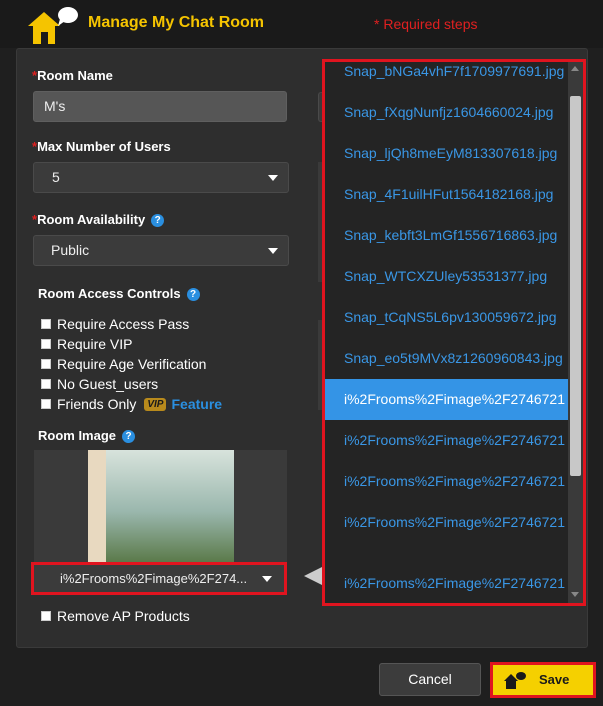 This screenshot has height=706, width=603. Describe the element at coordinates (155, 404) in the screenshot. I see `vip-badge: VIP` at that location.